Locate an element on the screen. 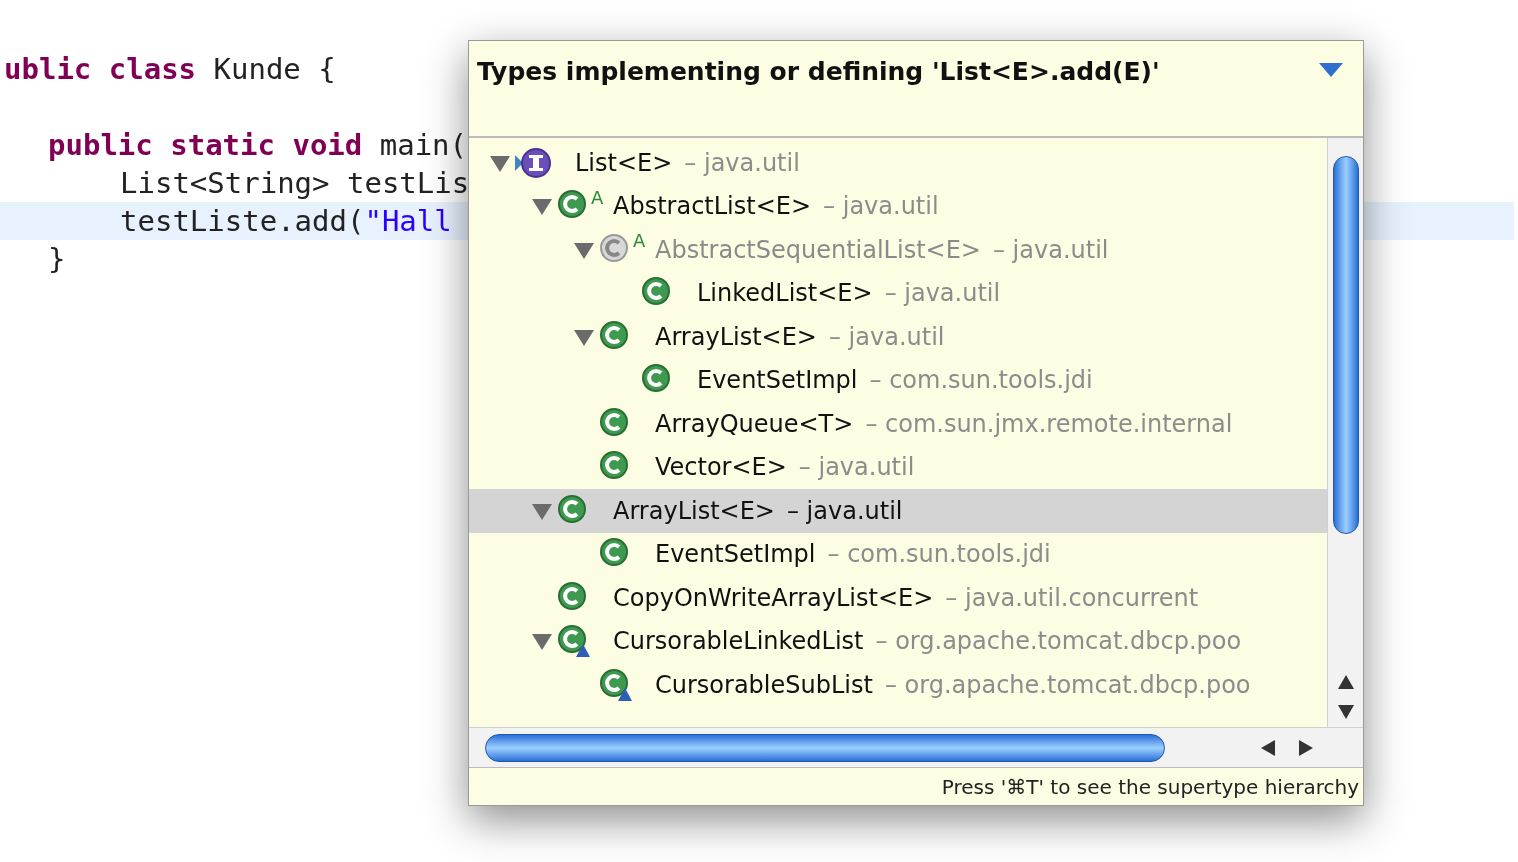 Image resolution: width=1518 pixels, height=862 pixels. tree-row: CopyOnWriteArrayList<E> – java.util.concurrent is located at coordinates (898, 598).